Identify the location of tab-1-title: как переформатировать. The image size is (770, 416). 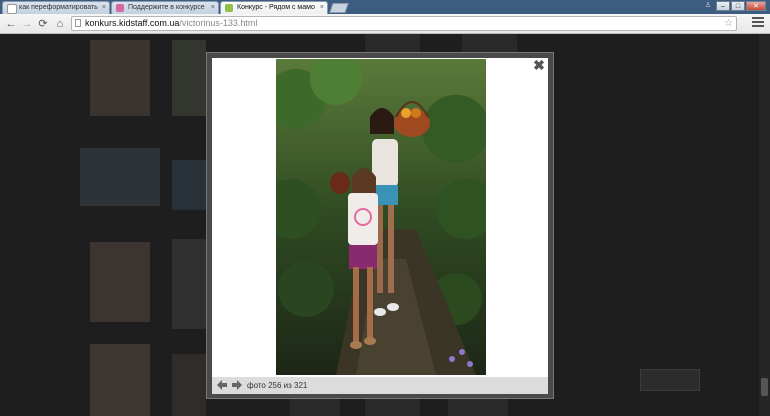
(58, 7).